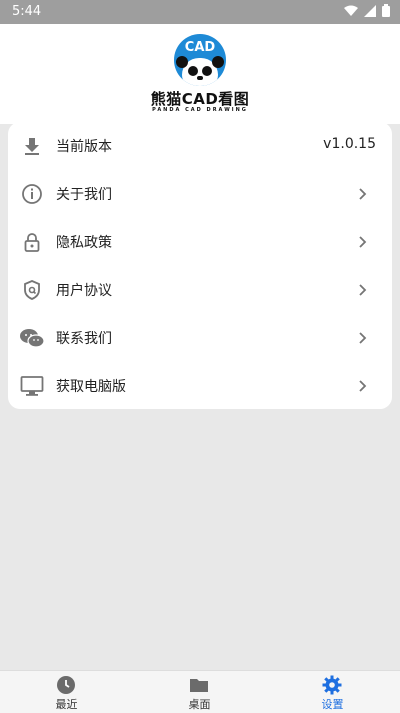 The image size is (400, 713). I want to click on shield-icon, so click(32, 290).